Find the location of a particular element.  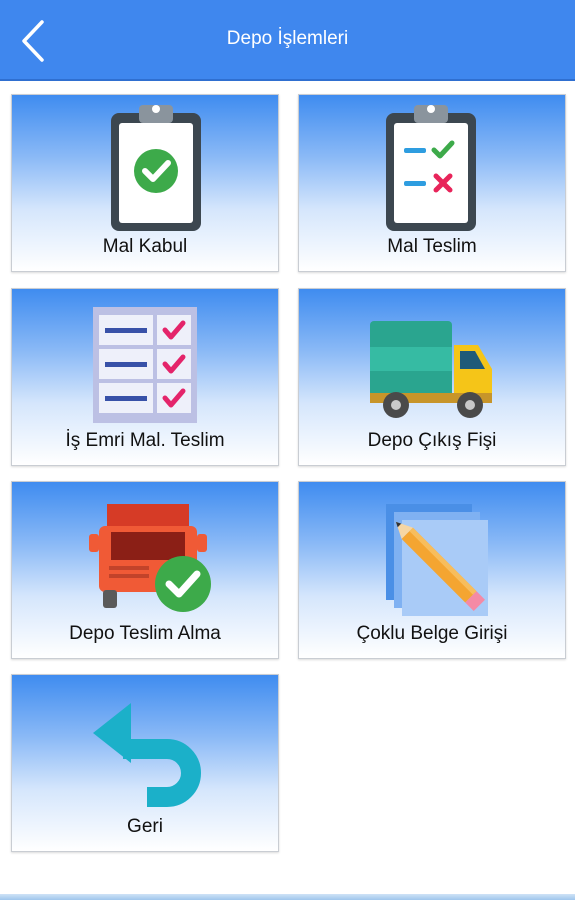

tile-is-emri-mal-teslim: İş Emri Mal. Teslim is located at coordinates (145, 377).